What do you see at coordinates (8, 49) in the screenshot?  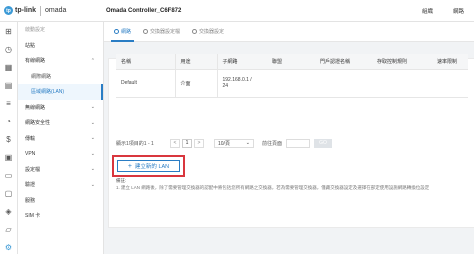 I see `clock-icon: ◷` at bounding box center [8, 49].